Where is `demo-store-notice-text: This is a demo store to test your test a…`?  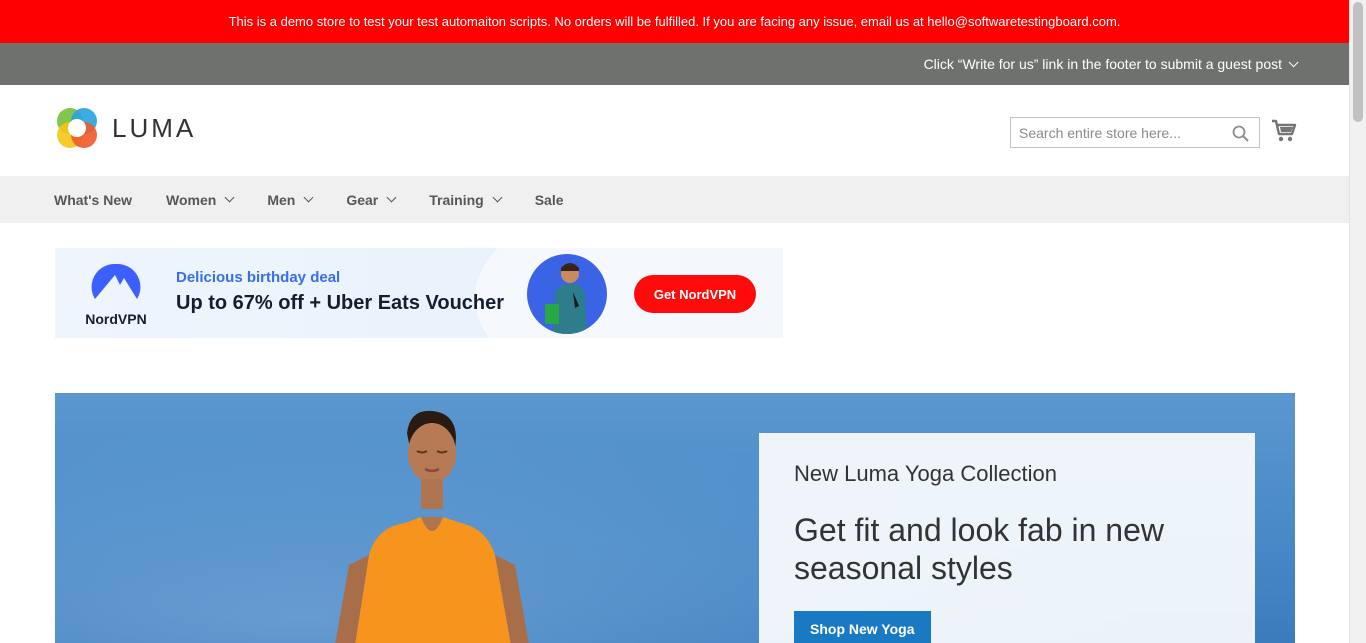 demo-store-notice-text: This is a demo store to test your test a… is located at coordinates (674, 21).